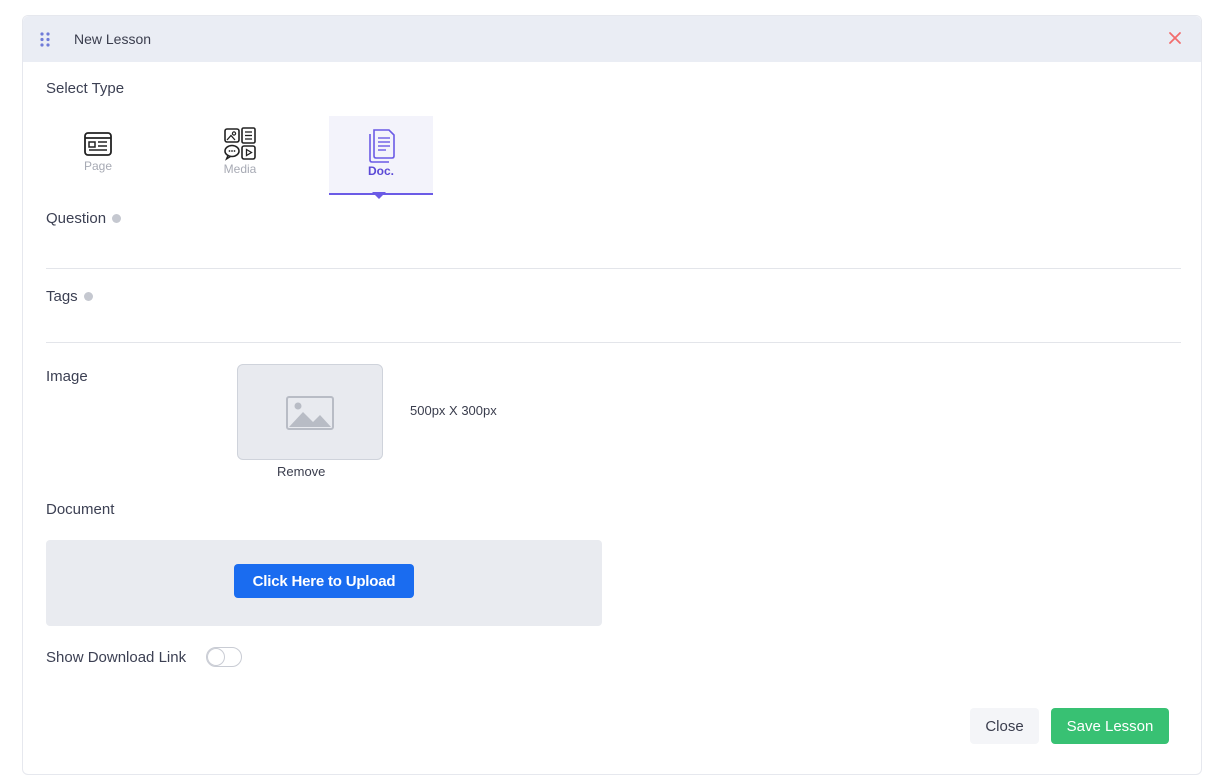  I want to click on upload-button: Click Here to Upload, so click(324, 581).